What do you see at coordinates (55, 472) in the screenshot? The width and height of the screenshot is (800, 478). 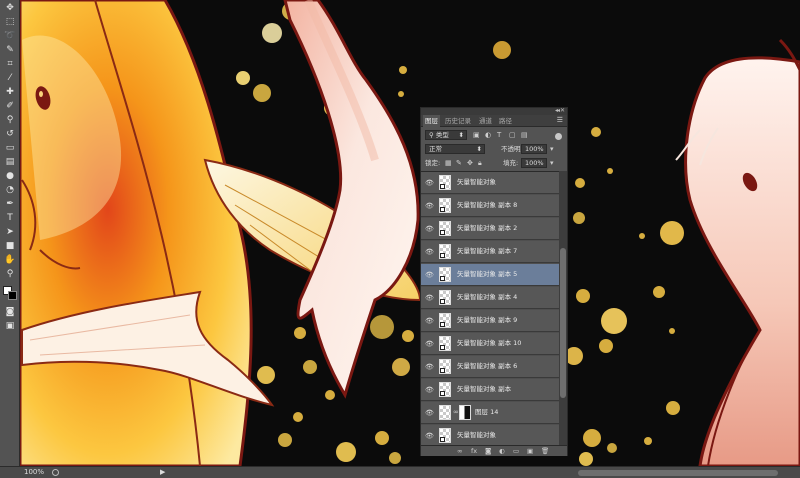 I see `document-info-icon` at bounding box center [55, 472].